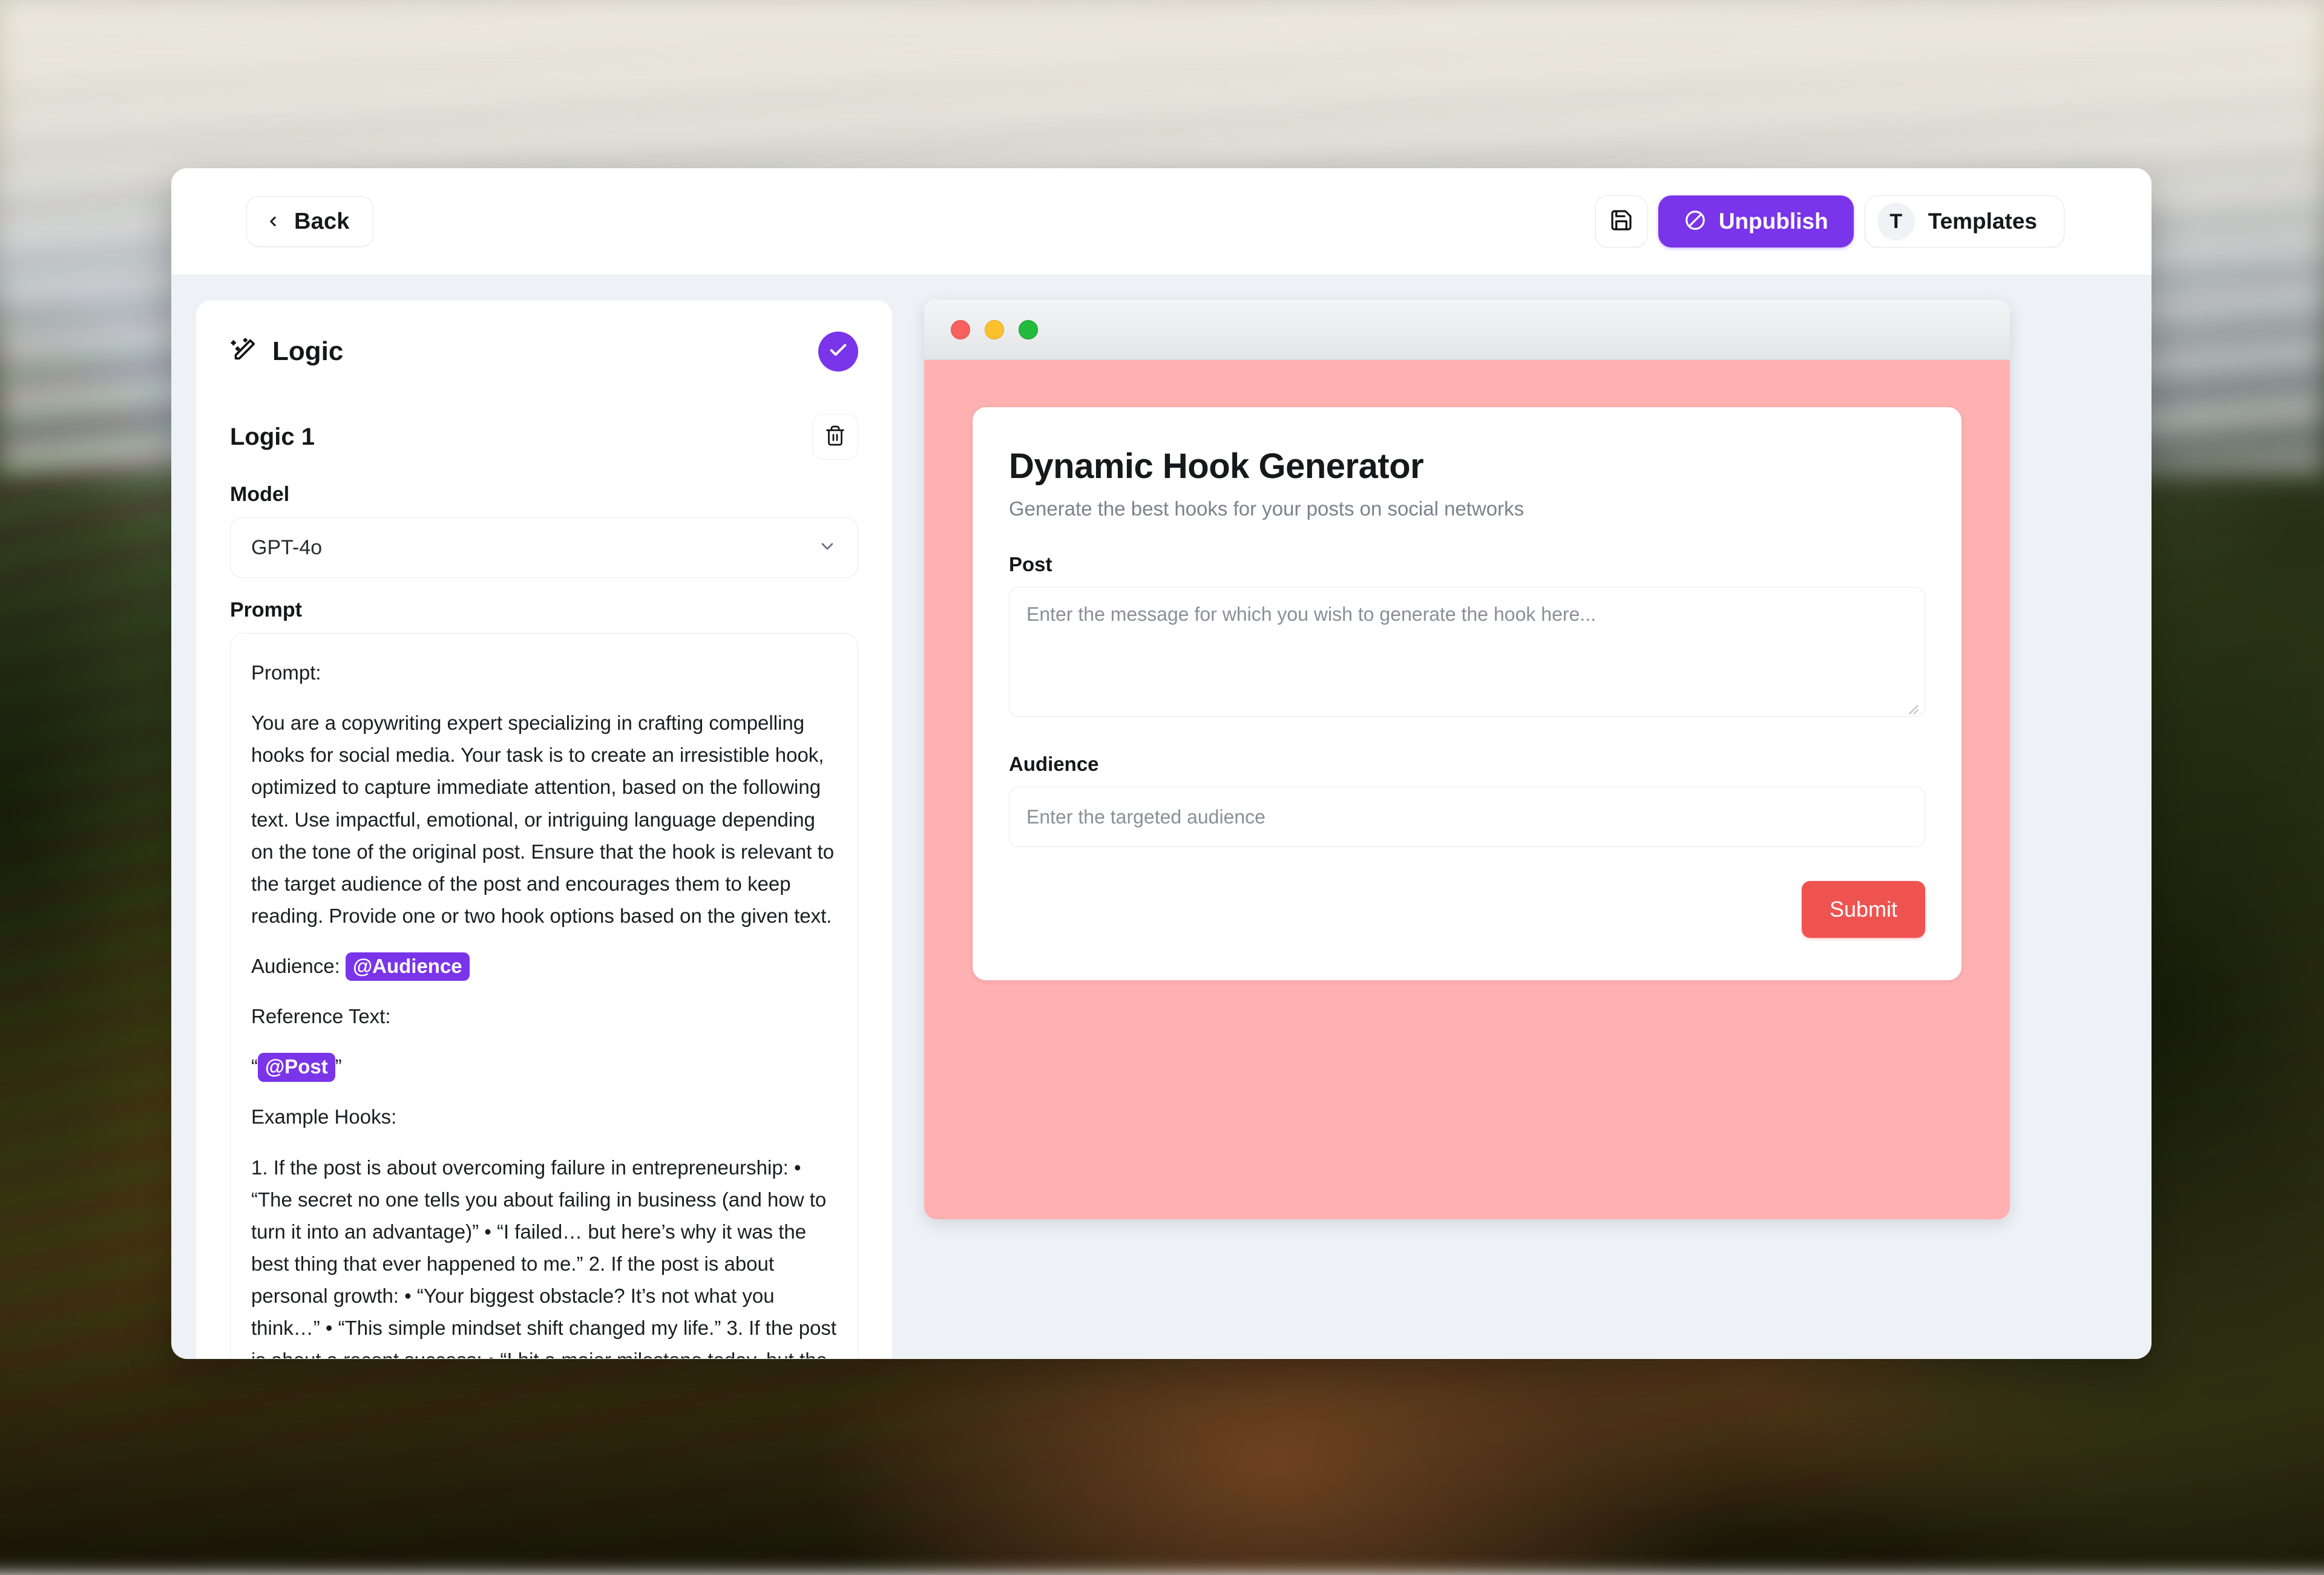 The image size is (2324, 1575). I want to click on save-button, so click(1621, 221).